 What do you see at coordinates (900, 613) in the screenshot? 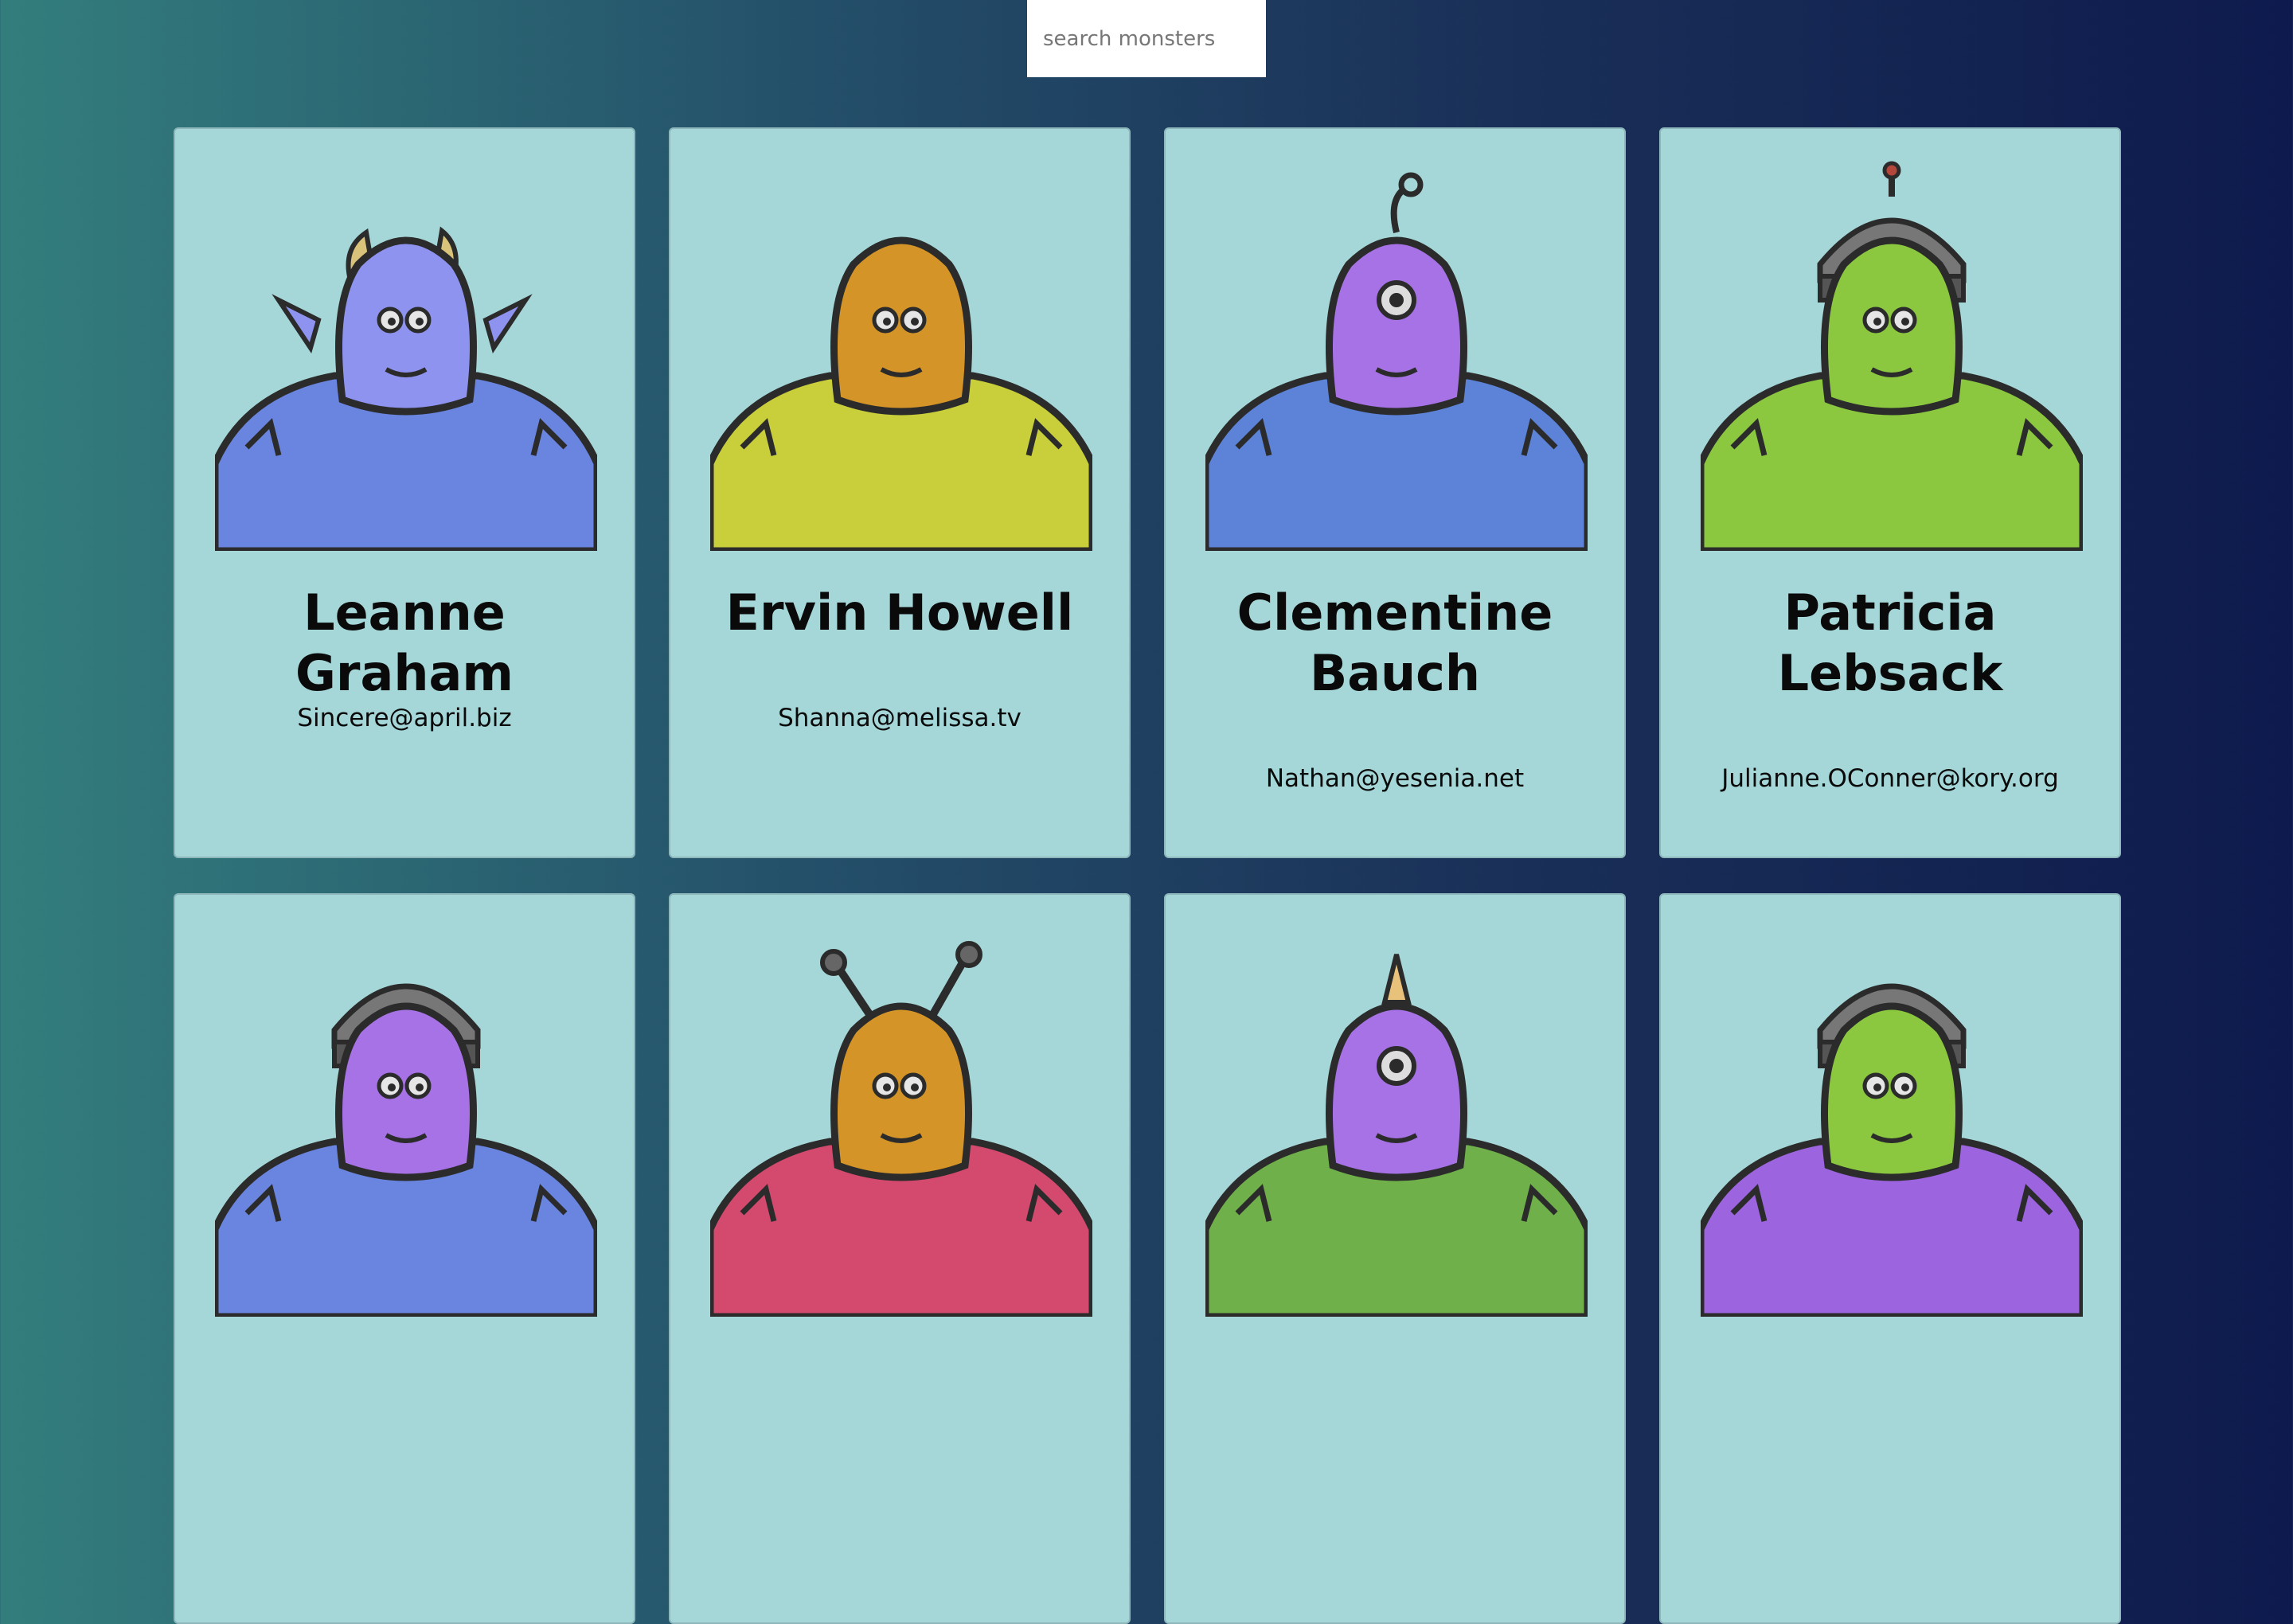
I see `monster-name: Ervin Howell` at bounding box center [900, 613].